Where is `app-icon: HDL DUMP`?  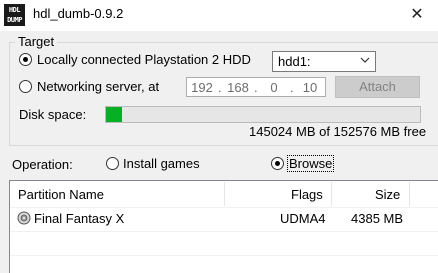 app-icon: HDL DUMP is located at coordinates (14, 15).